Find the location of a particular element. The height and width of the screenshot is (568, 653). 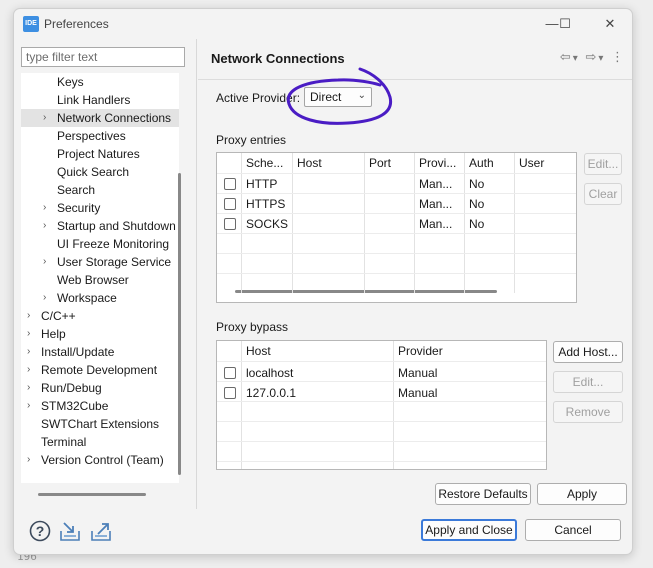

more-options-icon: ⋮ is located at coordinates (617, 56).